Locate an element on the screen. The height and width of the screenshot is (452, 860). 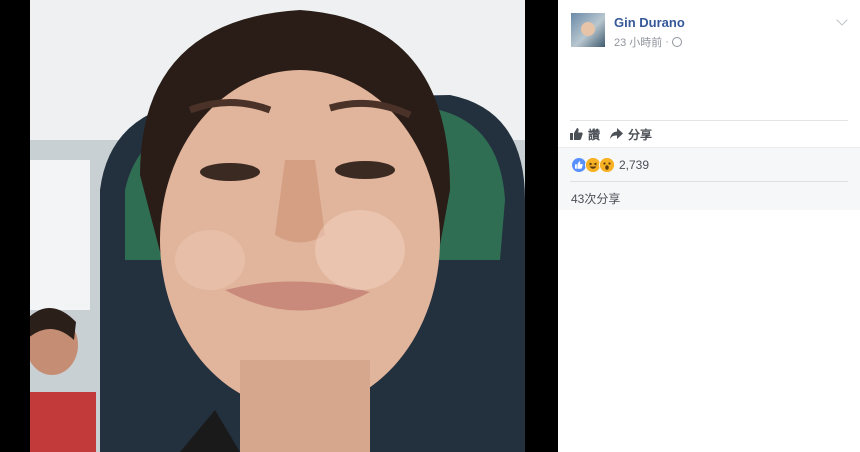
post-header: Gin Durano 23 小時前 · is located at coordinates (709, 60).